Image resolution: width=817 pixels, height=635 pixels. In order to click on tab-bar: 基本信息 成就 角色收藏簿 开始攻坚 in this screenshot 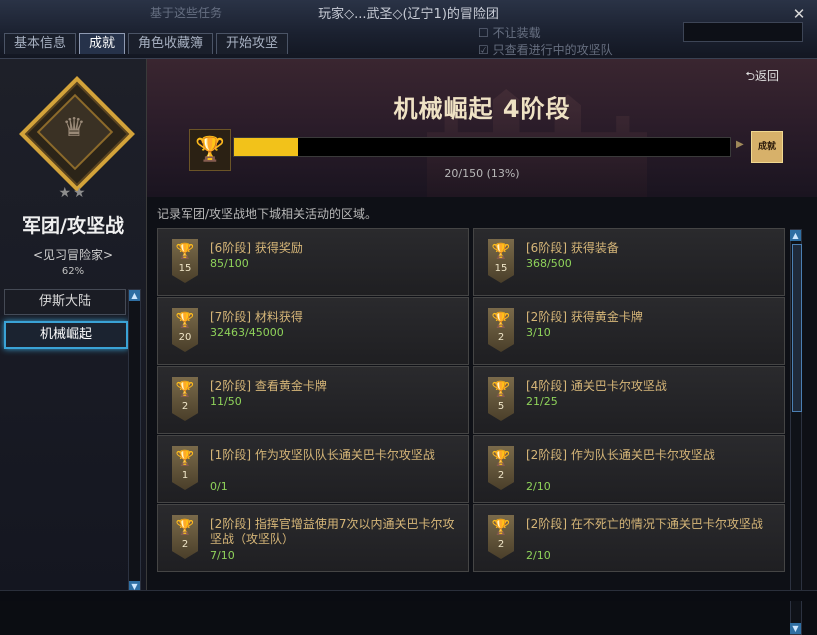, I will do `click(147, 45)`.